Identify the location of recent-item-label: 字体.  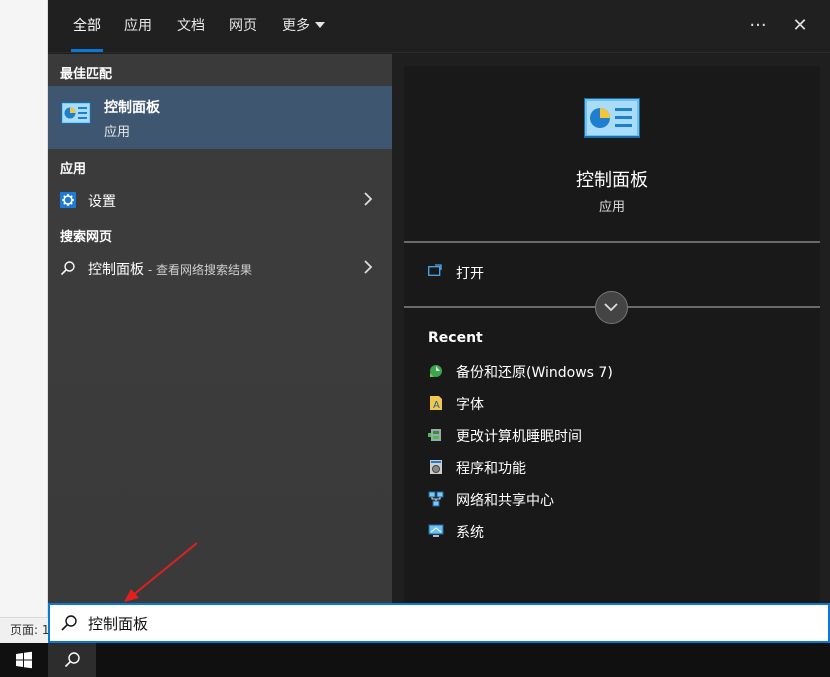
(470, 405).